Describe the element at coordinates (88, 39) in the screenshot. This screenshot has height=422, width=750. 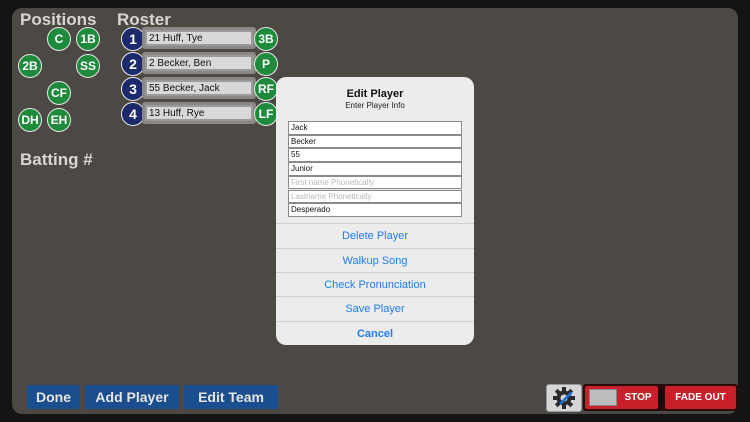
I see `position-chip-1b: 1B` at that location.